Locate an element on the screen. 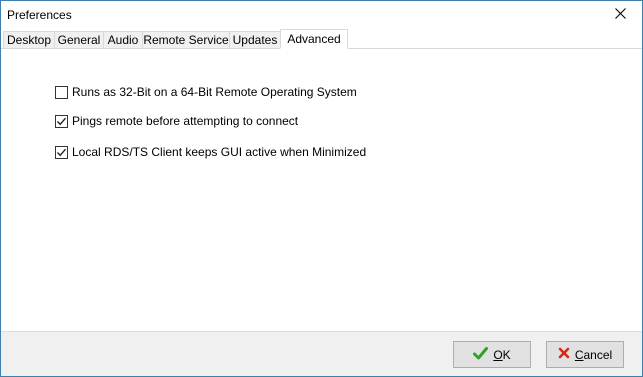 The width and height of the screenshot is (643, 377). title-bar: Preferences is located at coordinates (321, 15).